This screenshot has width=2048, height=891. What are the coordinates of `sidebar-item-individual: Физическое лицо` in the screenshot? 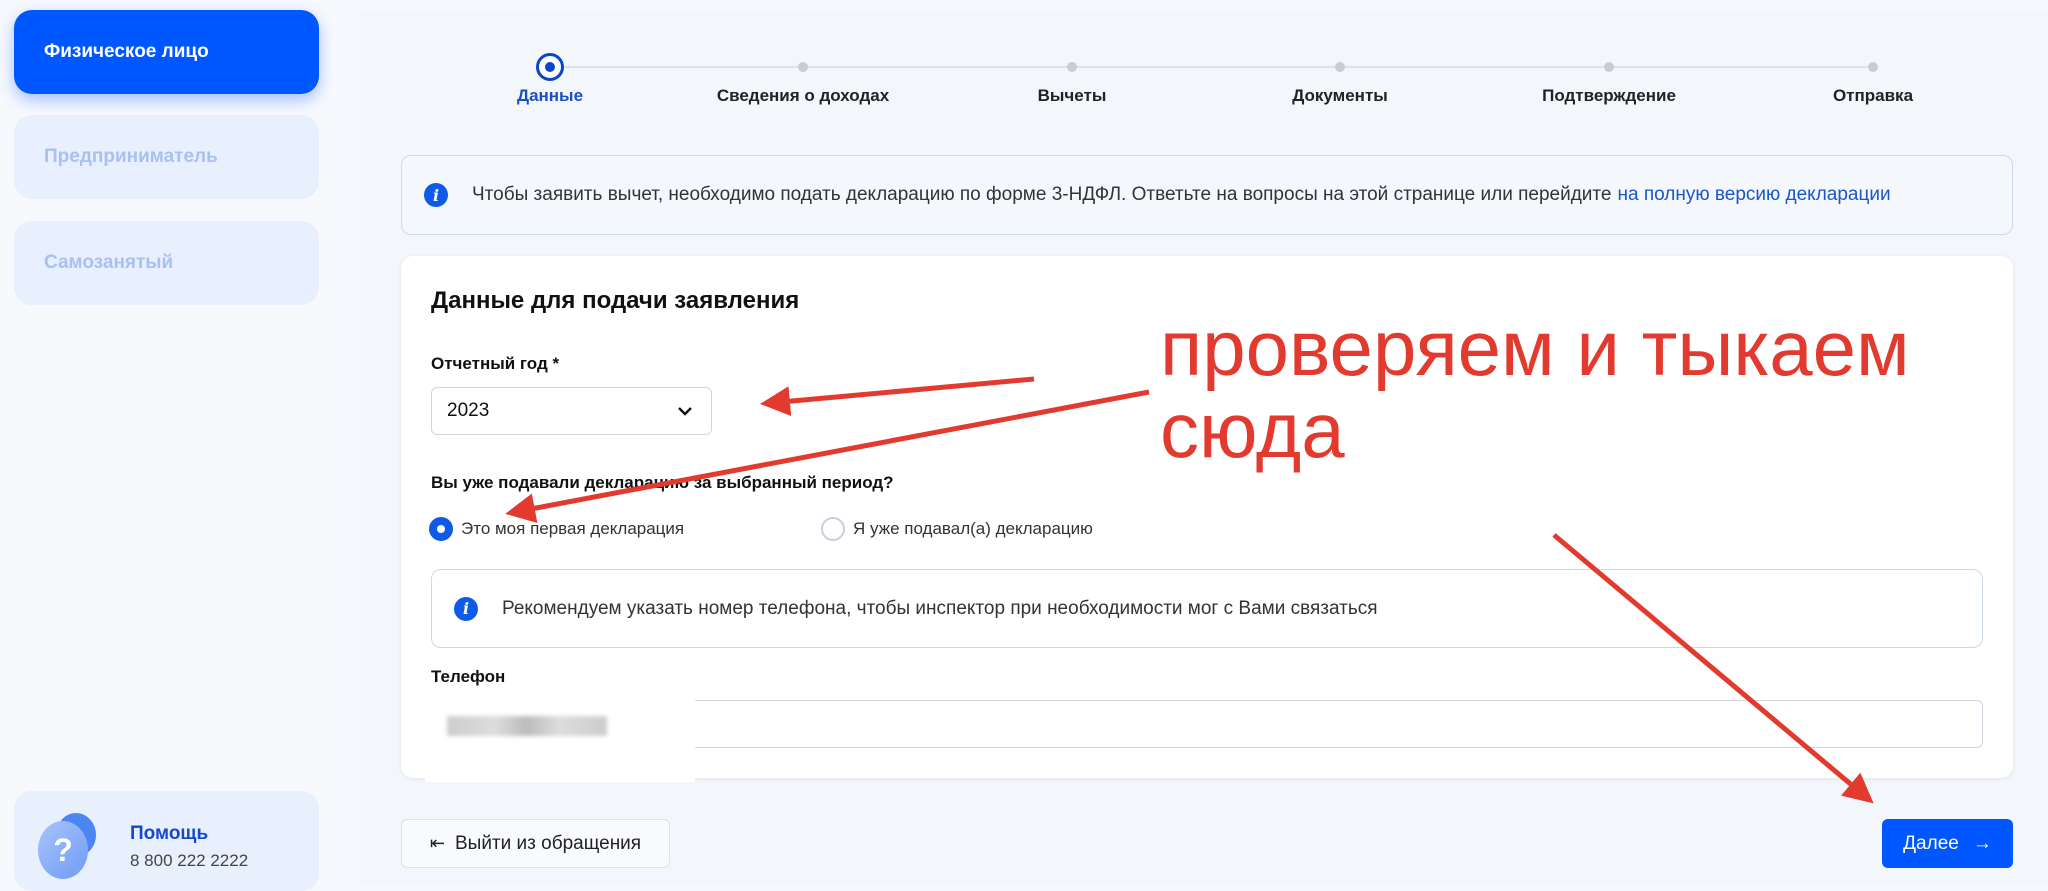 It's located at (166, 52).